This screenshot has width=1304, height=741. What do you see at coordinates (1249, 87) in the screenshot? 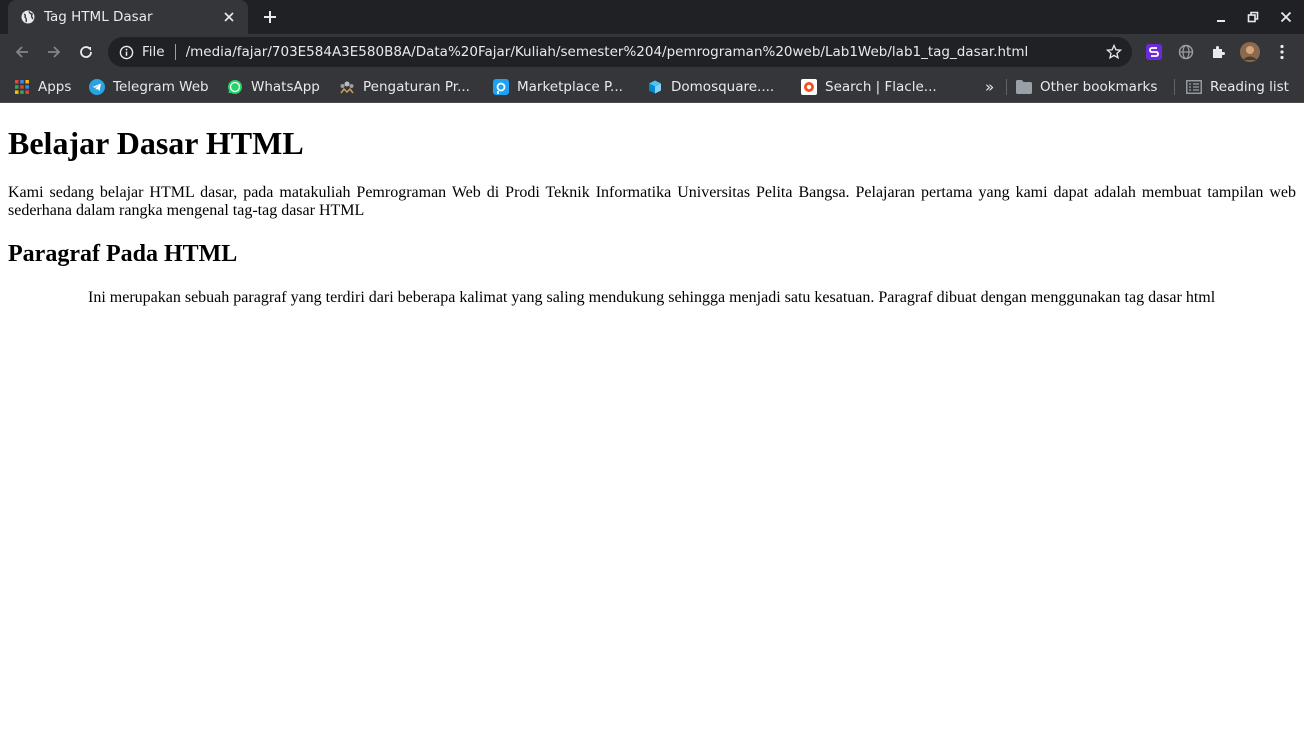
I see `bookmark-label: Reading list` at bounding box center [1249, 87].